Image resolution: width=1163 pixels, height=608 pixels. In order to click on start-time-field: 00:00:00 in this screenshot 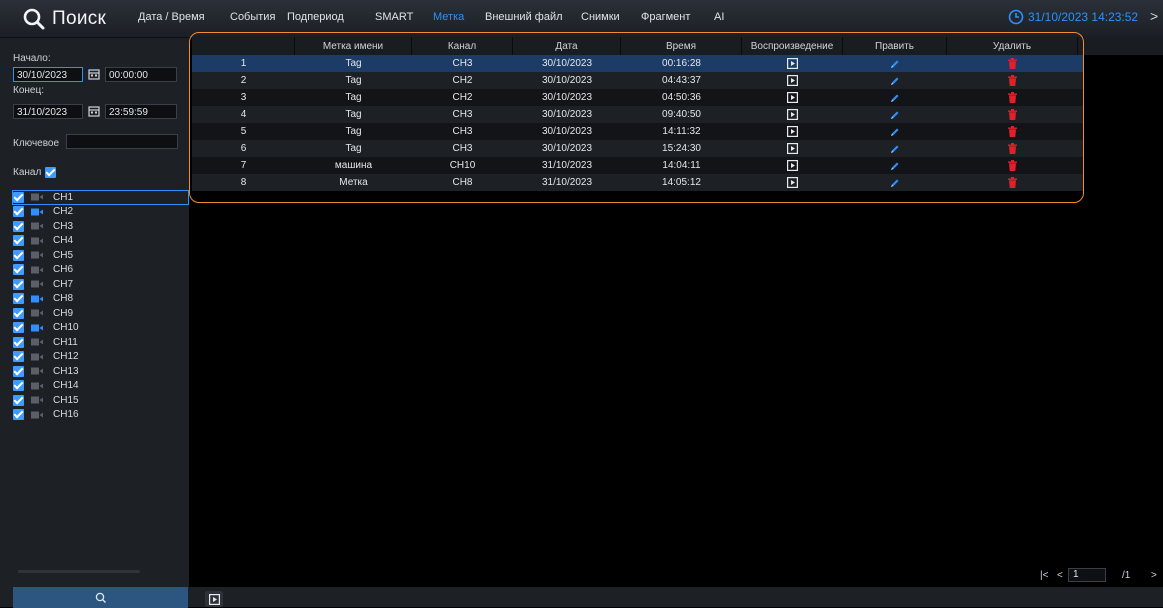, I will do `click(141, 74)`.